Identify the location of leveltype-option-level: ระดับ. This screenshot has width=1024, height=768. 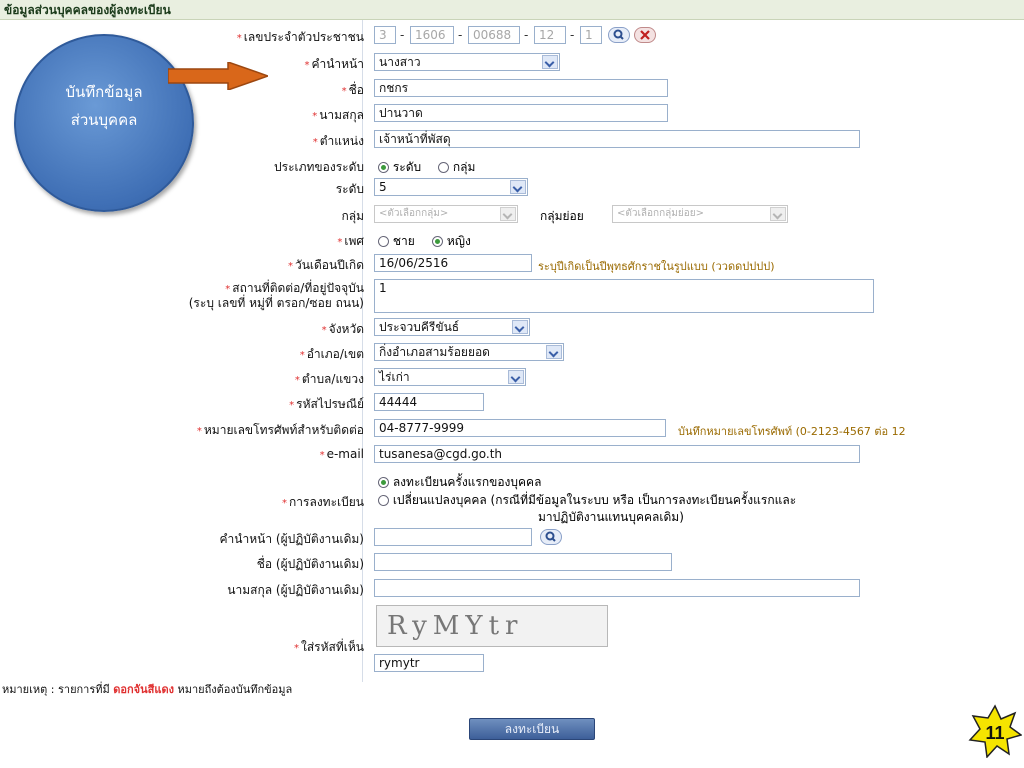
(399, 167).